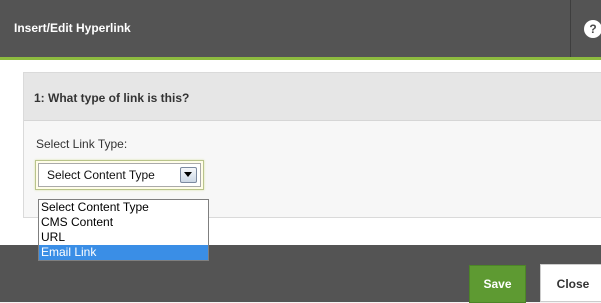  Describe the element at coordinates (112, 98) in the screenshot. I see `step-title: 1: What type of link is this?` at that location.